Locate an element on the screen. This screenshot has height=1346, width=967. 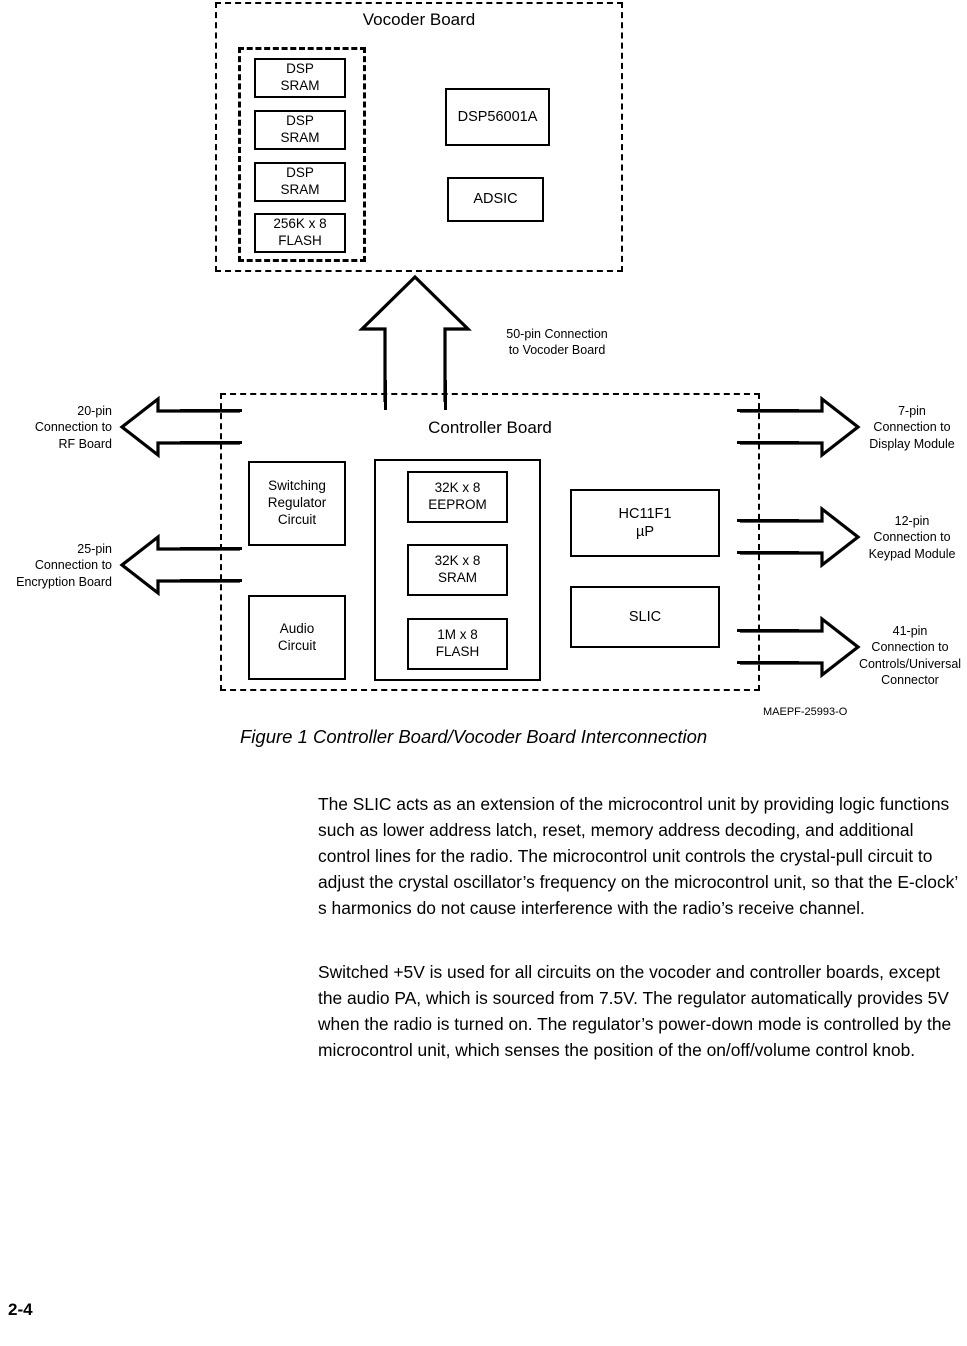
wire-7pin-bottom is located at coordinates (768, 442).